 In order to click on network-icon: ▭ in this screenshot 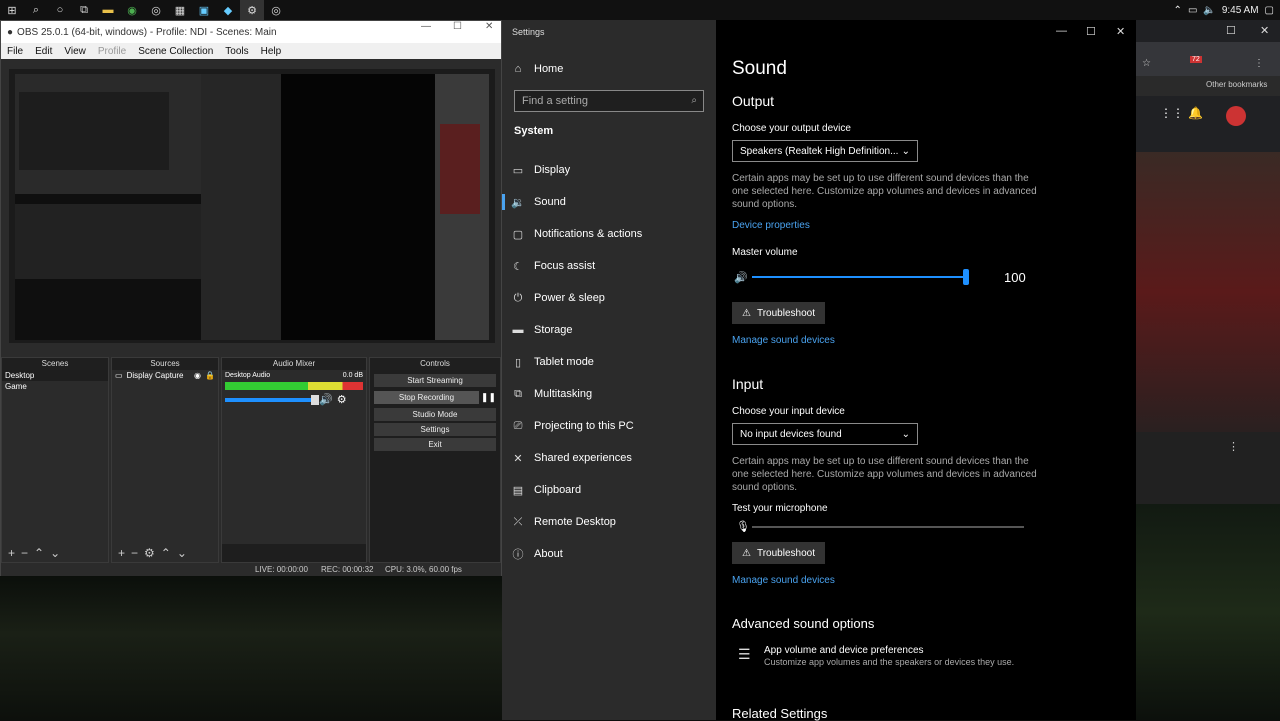, I will do `click(1192, 10)`.